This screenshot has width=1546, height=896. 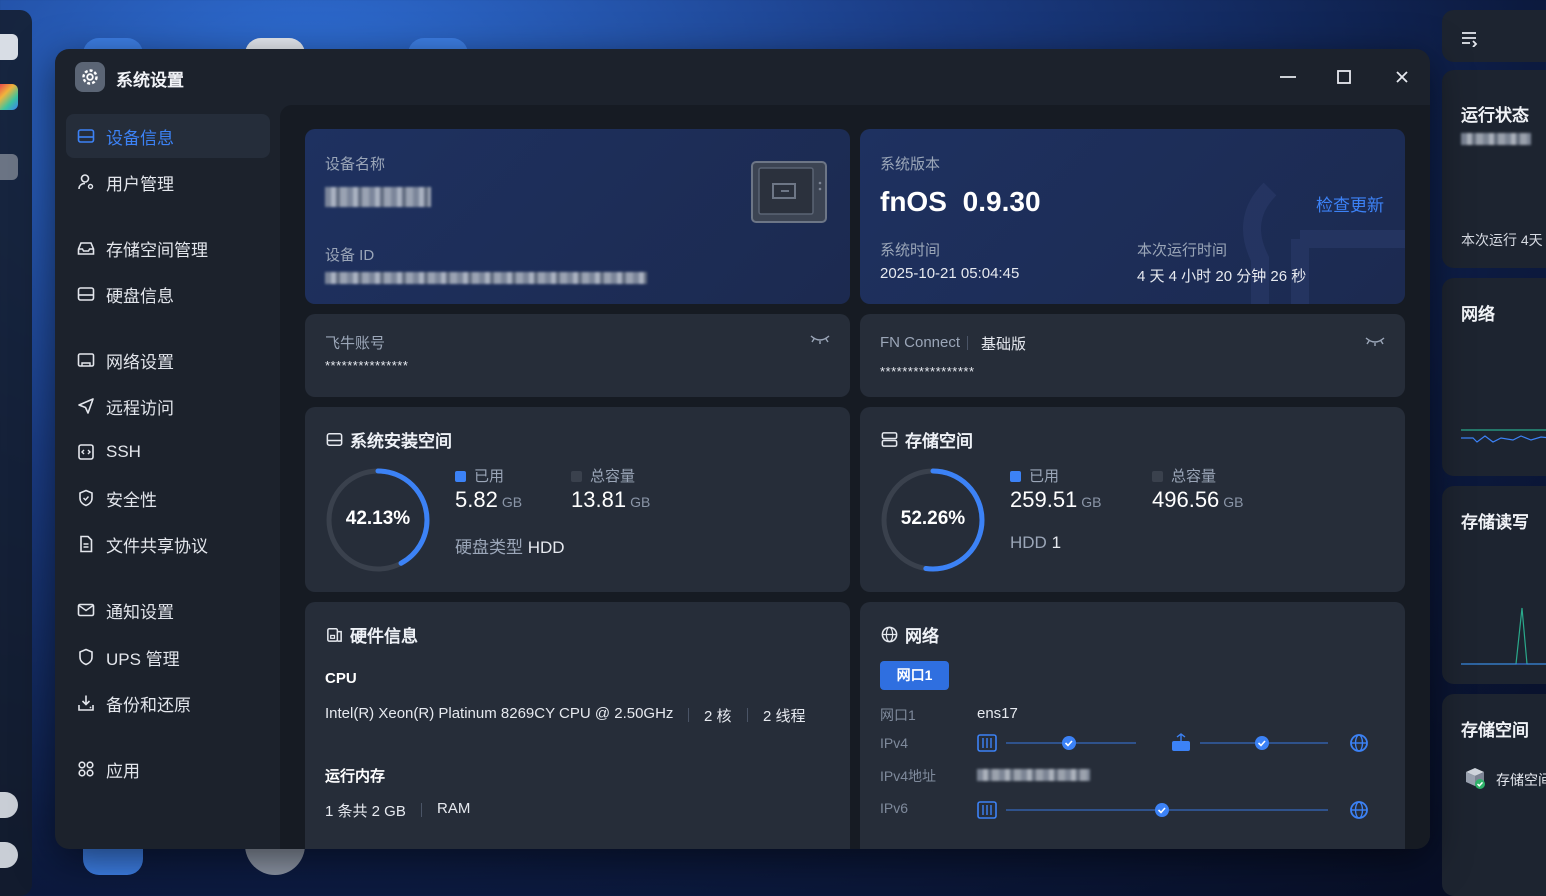 I want to click on sidebar-item-storage: 存储空间管理, so click(x=168, y=248).